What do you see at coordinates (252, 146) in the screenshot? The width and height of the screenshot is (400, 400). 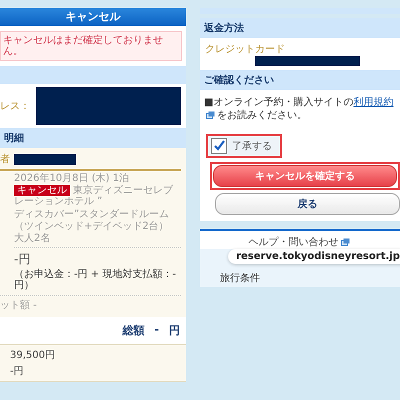 I see `agree-label: 了承する` at bounding box center [252, 146].